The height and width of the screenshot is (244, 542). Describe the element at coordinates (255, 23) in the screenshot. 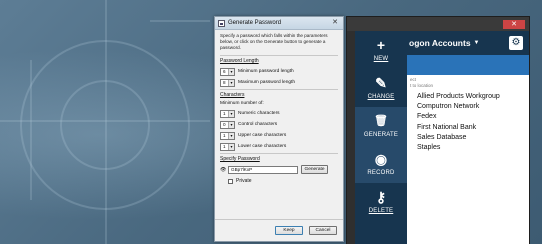

I see `dialog-title: Generate Password` at that location.